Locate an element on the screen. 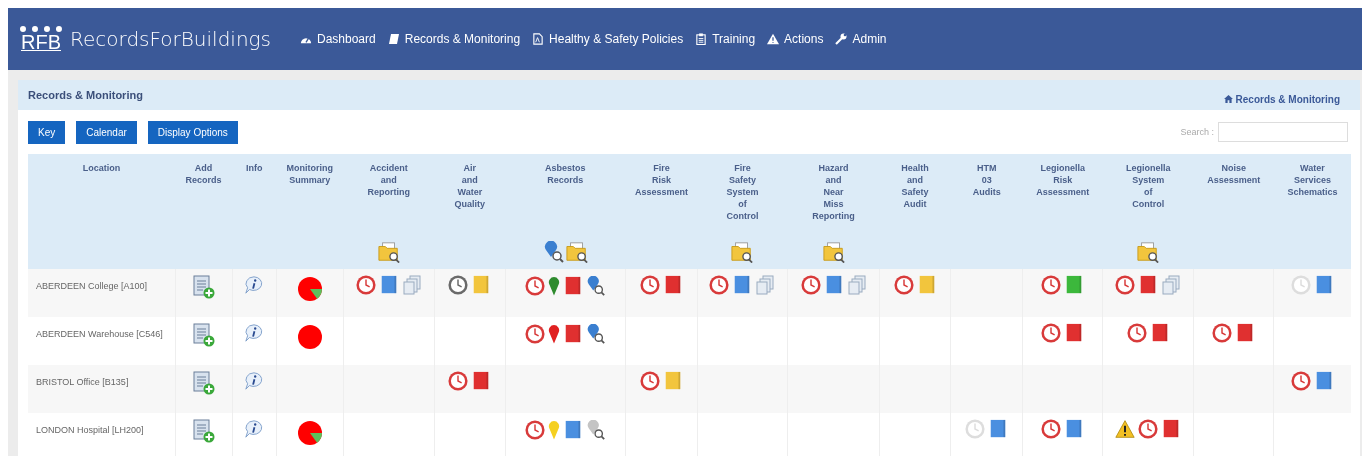 This screenshot has width=1366, height=456. nav-link: Records & Monitoring is located at coordinates (454, 39).